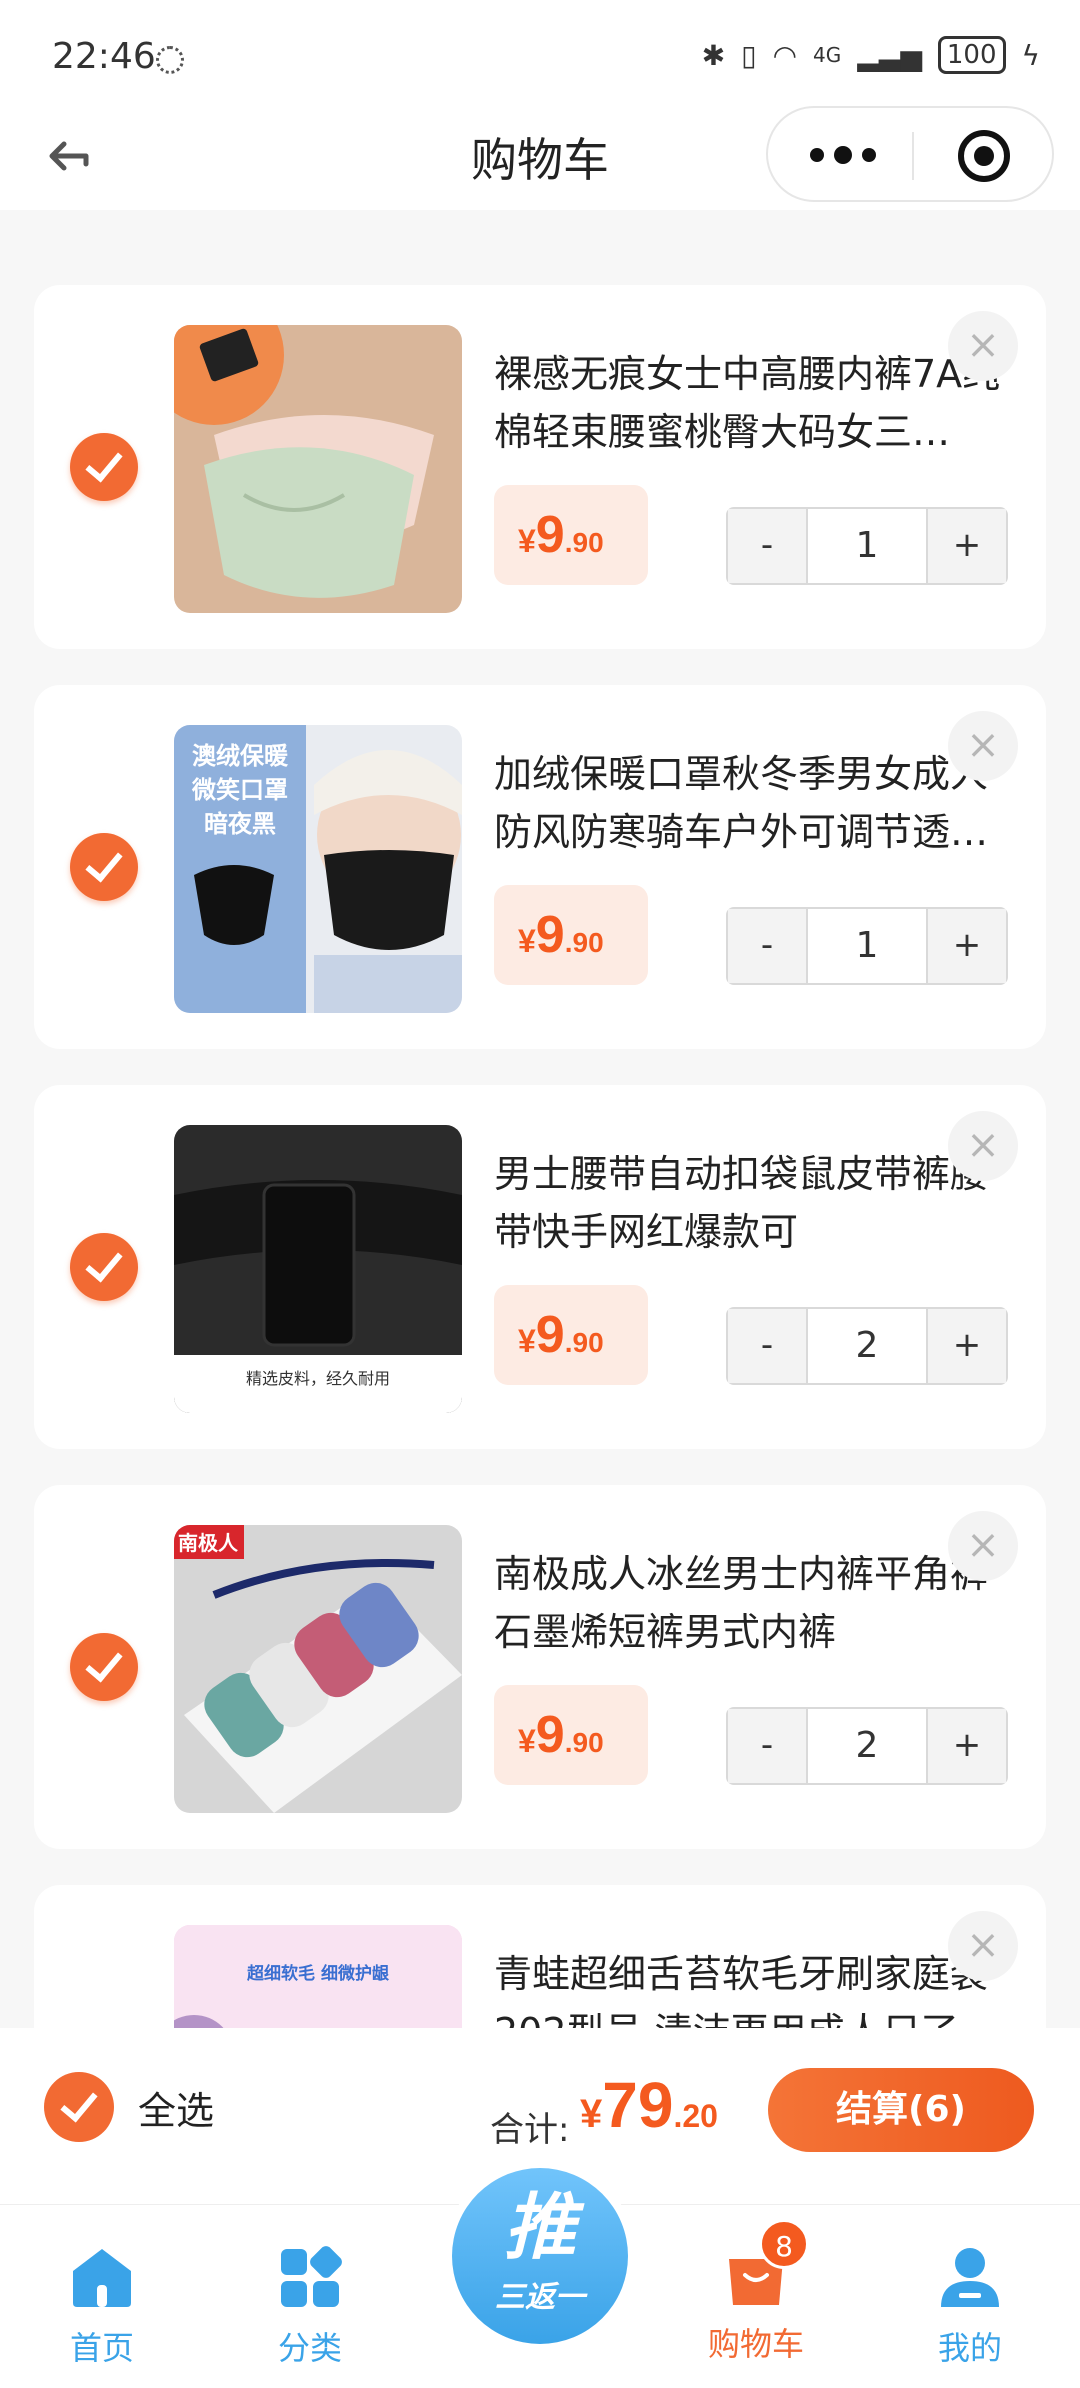 The width and height of the screenshot is (1080, 2388). I want to click on select-all-label: 全选, so click(176, 2107).